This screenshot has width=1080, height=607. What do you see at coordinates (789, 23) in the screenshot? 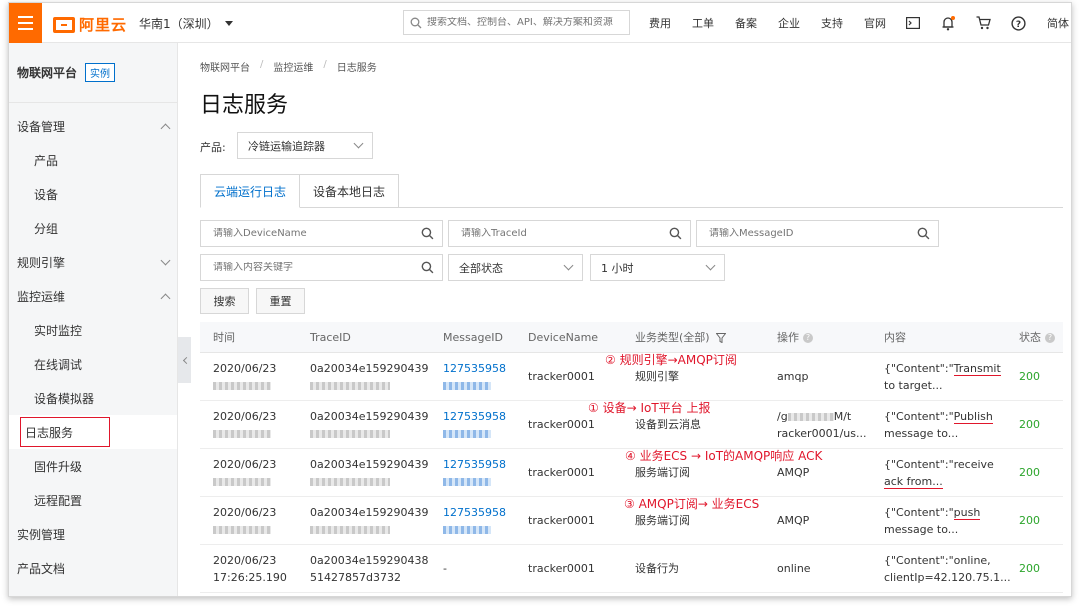
I see `nav-enterprise: 企业` at bounding box center [789, 23].